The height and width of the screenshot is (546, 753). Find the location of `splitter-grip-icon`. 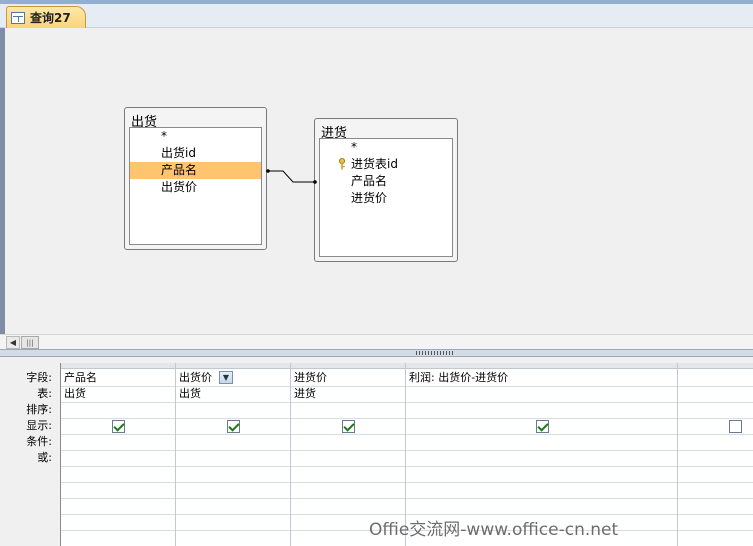

splitter-grip-icon is located at coordinates (435, 353).